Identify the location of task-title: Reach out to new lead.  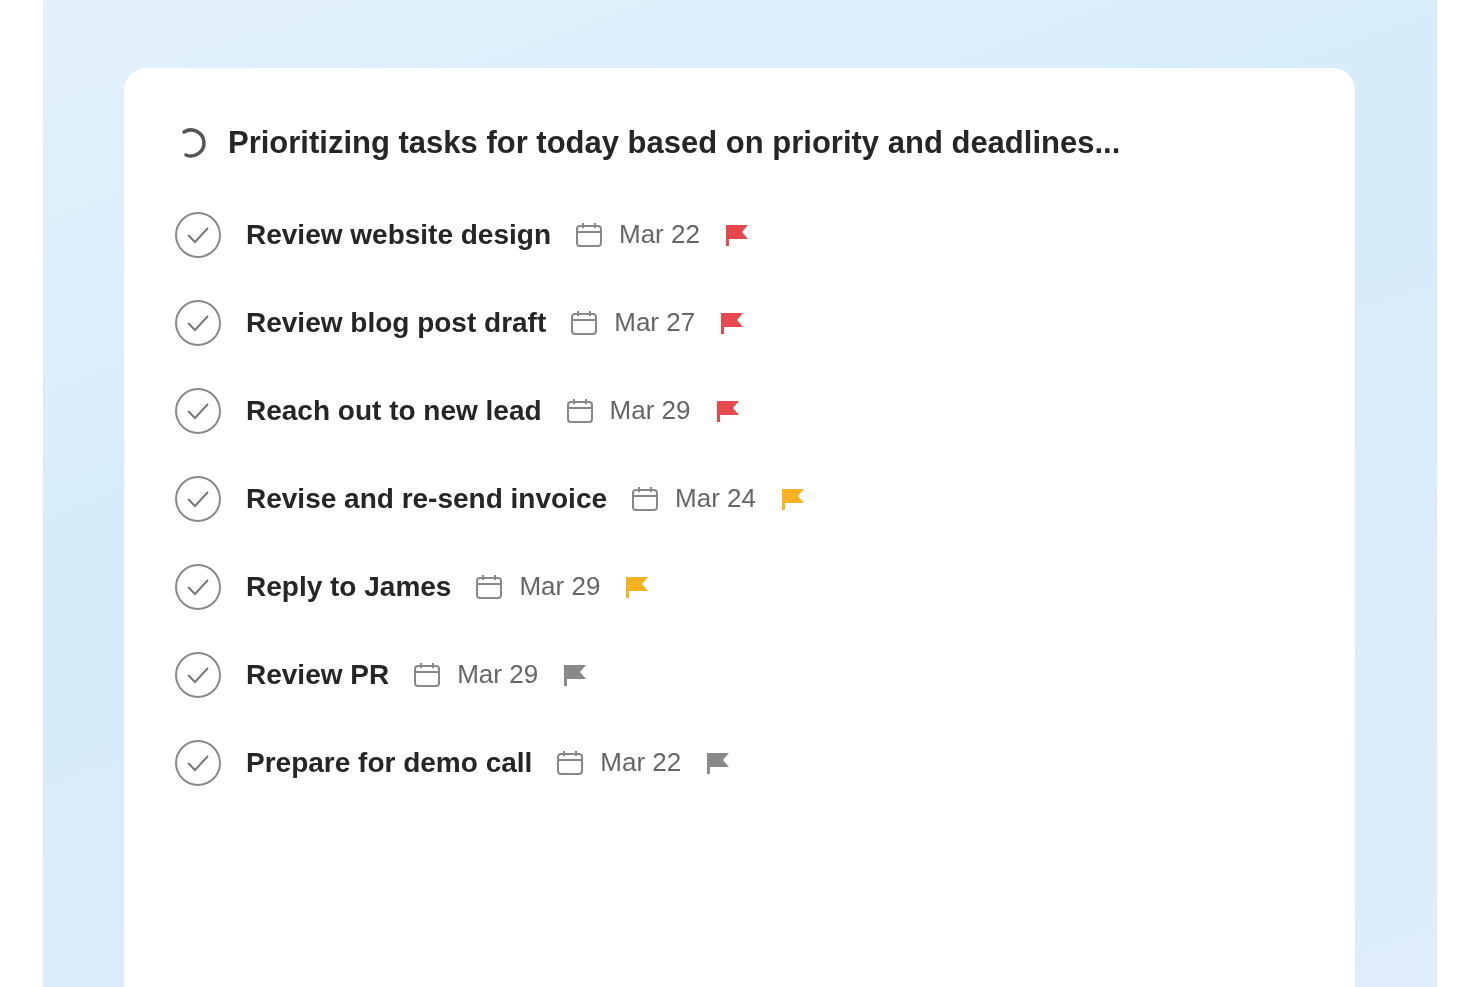
(394, 410).